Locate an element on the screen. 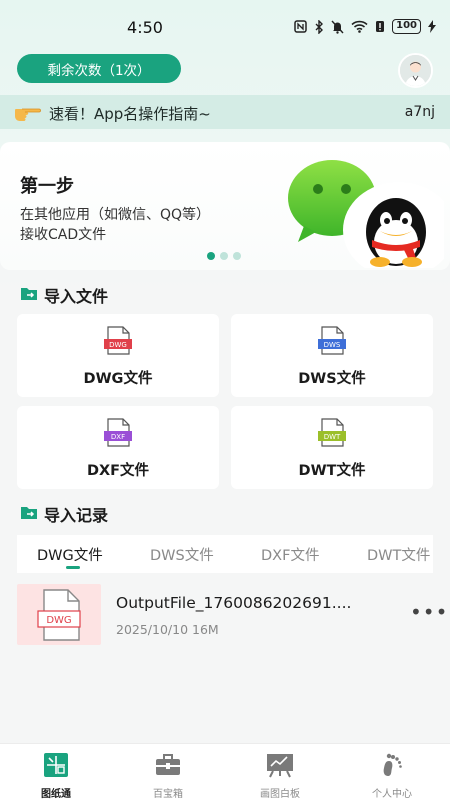 The width and height of the screenshot is (450, 800). wifi-icon is located at coordinates (359, 26).